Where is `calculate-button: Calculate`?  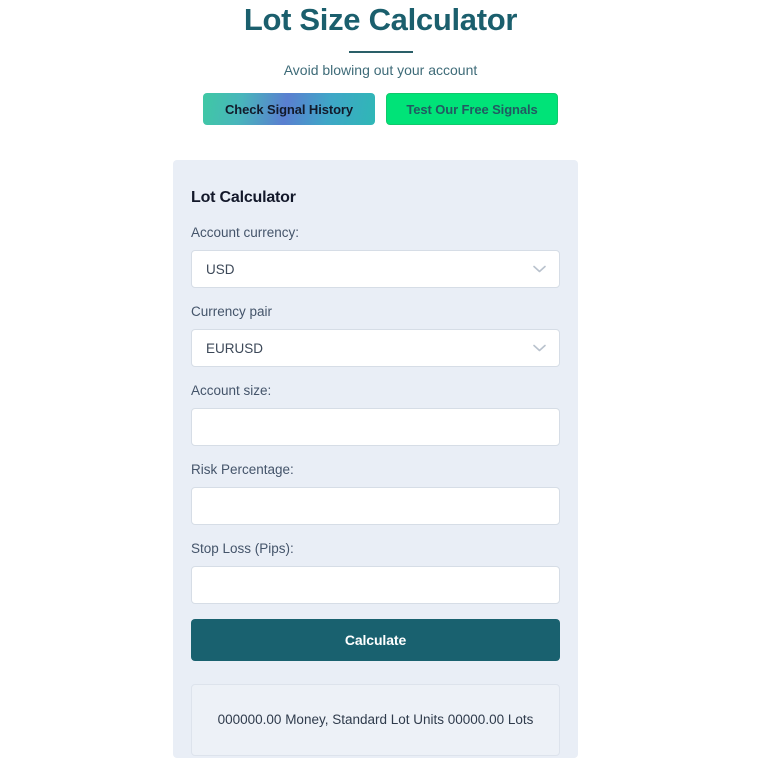
calculate-button: Calculate is located at coordinates (375, 640).